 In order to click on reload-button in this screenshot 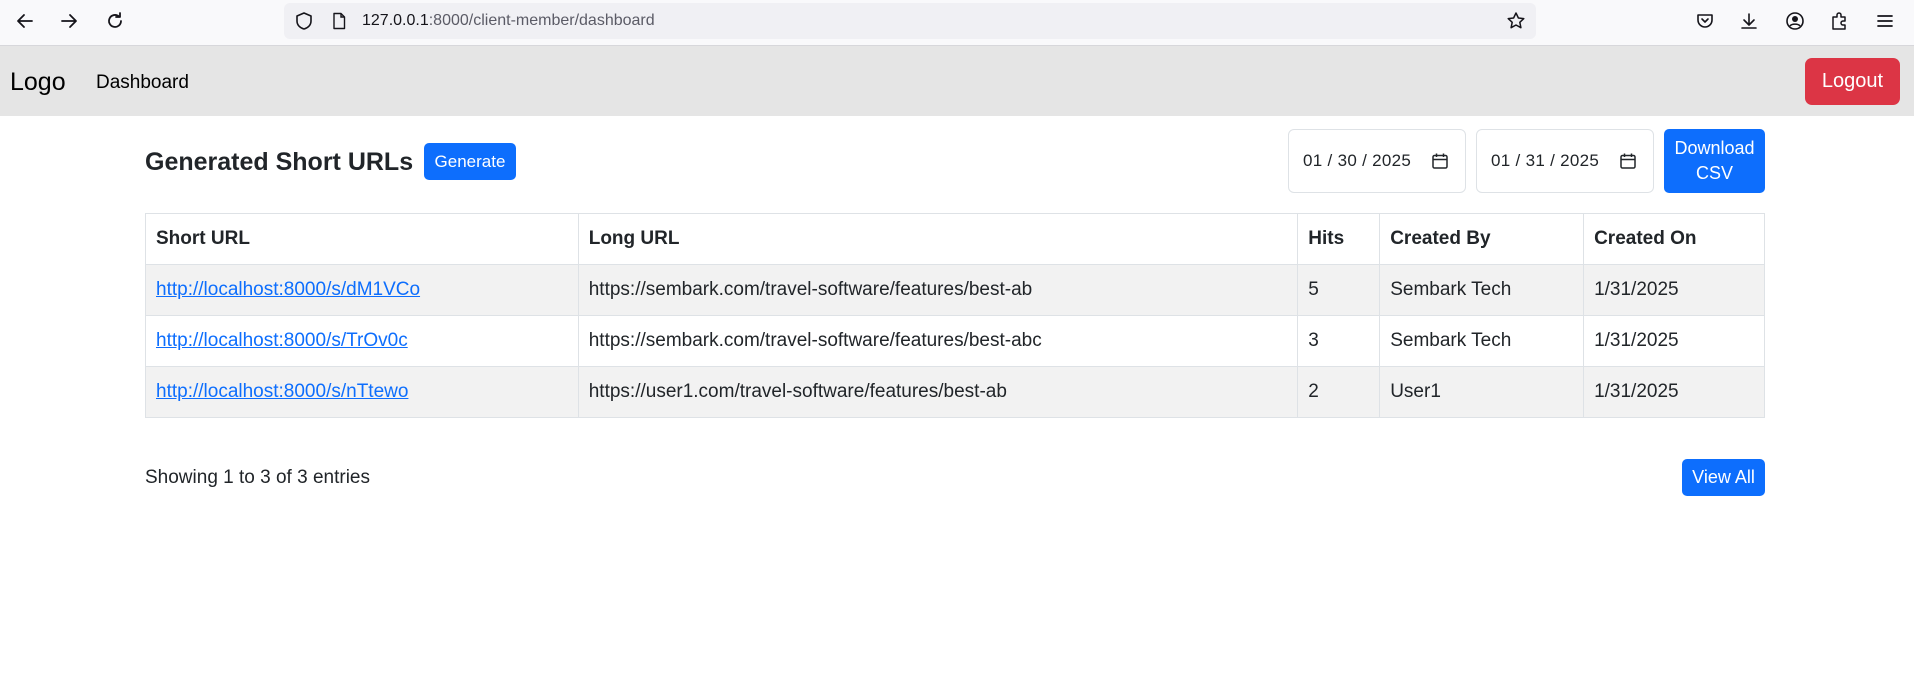, I will do `click(115, 21)`.